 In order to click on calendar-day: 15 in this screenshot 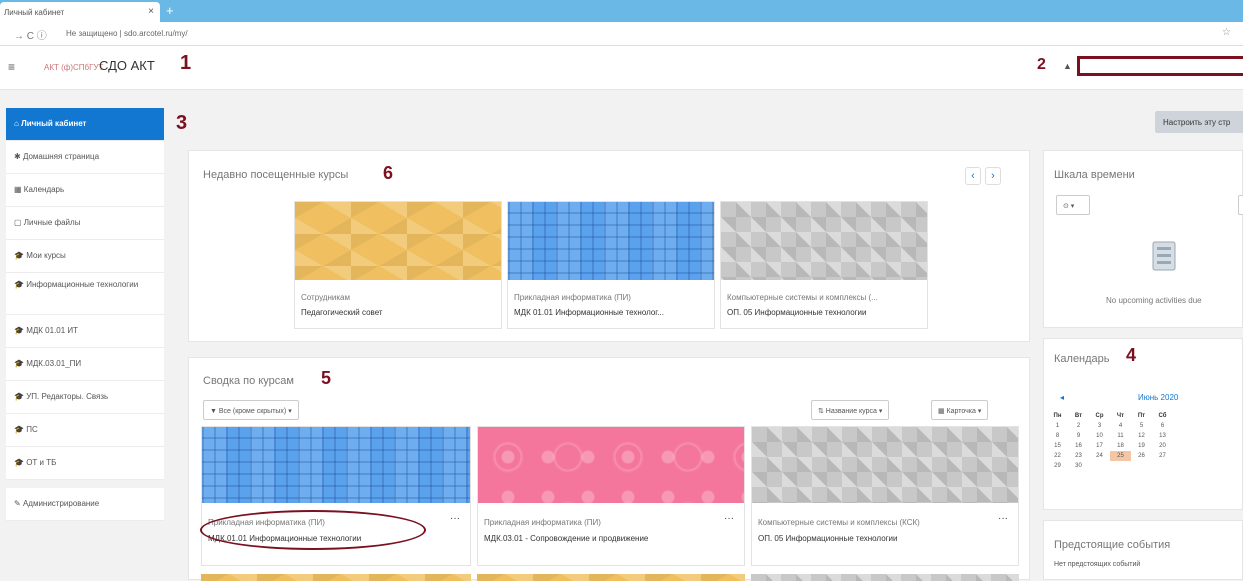, I will do `click(1057, 446)`.